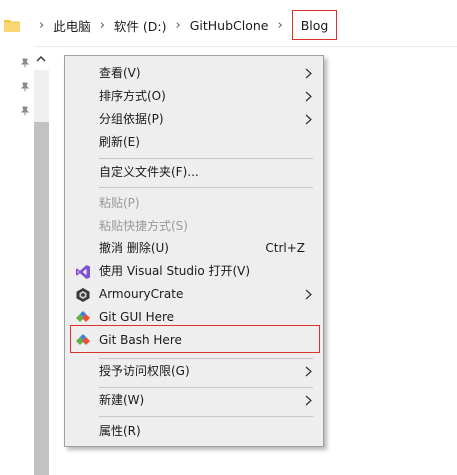 The width and height of the screenshot is (457, 475). What do you see at coordinates (194, 431) in the screenshot?
I see `menu-item-properties: 属性(R)` at bounding box center [194, 431].